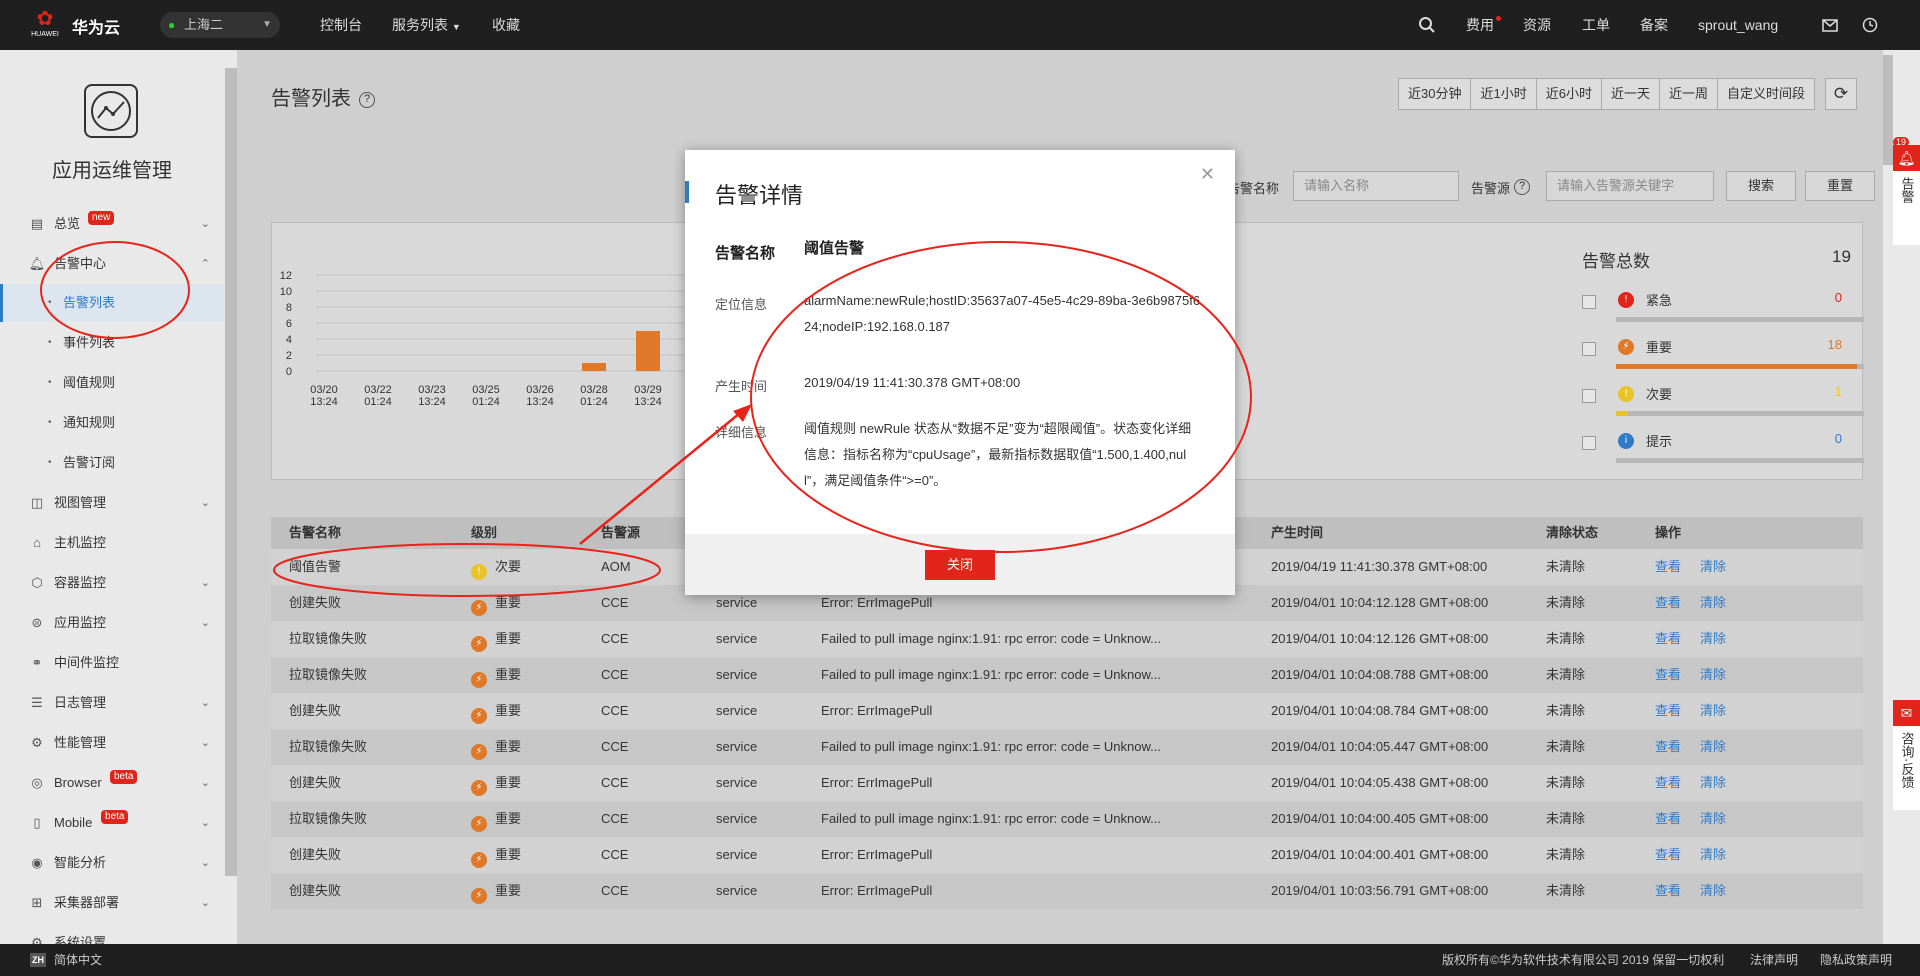 This screenshot has height=976, width=1920. What do you see at coordinates (1654, 25) in the screenshot?
I see `nav-filing: 备案` at bounding box center [1654, 25].